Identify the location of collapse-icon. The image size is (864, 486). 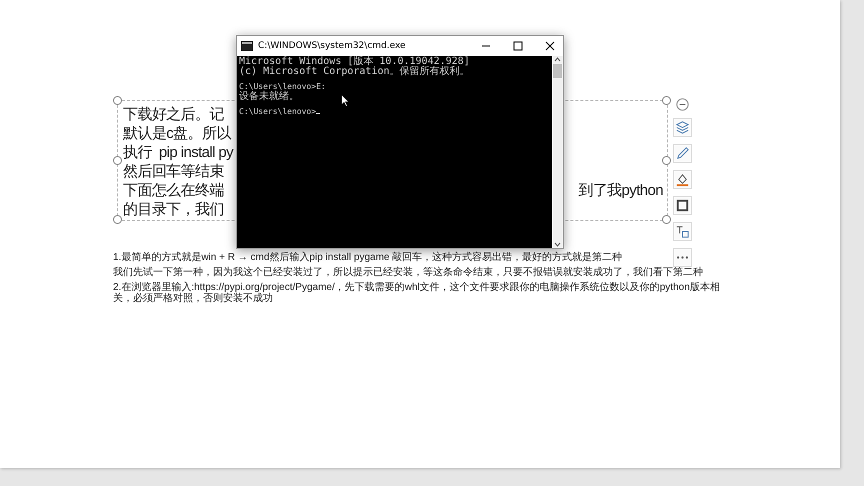
(682, 104).